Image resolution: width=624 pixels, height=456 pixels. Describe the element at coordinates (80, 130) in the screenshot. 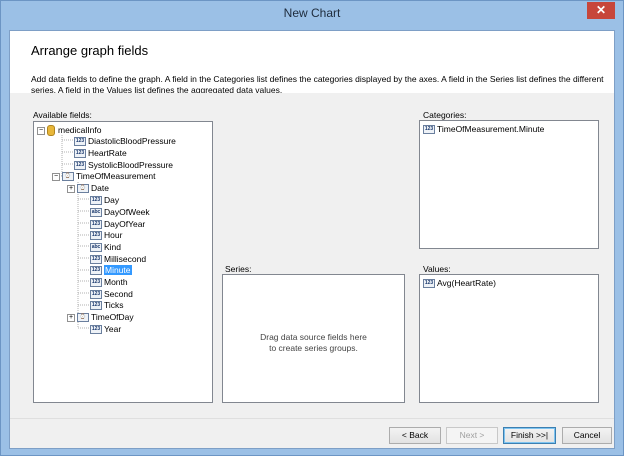

I see `tree-node-label: medicalInfo` at that location.